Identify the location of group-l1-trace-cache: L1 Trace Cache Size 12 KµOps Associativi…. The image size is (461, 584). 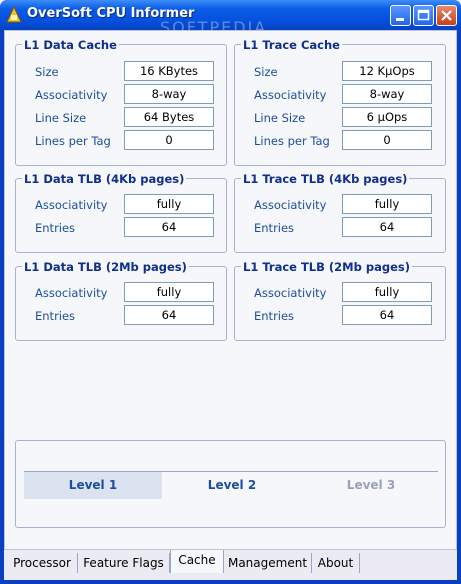
(340, 102).